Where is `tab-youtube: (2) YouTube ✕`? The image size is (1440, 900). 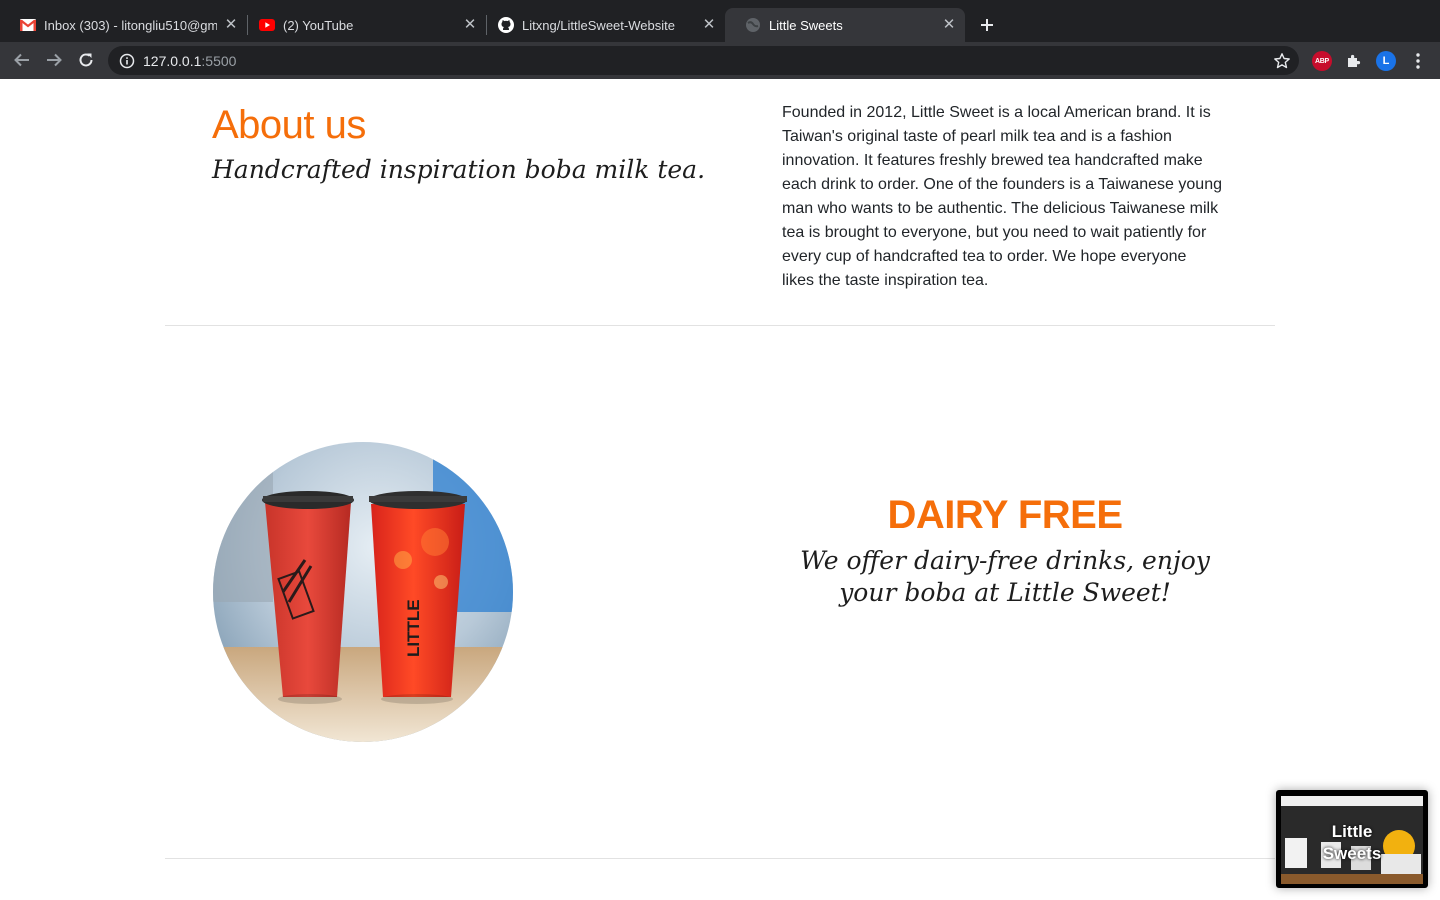 tab-youtube: (2) YouTube ✕ is located at coordinates (362, 25).